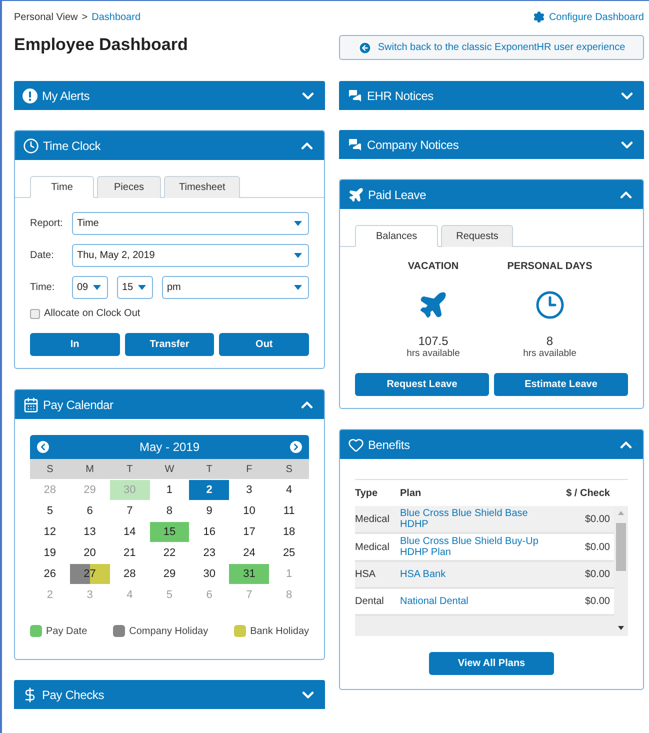  I want to click on alert-icon, so click(30, 96).